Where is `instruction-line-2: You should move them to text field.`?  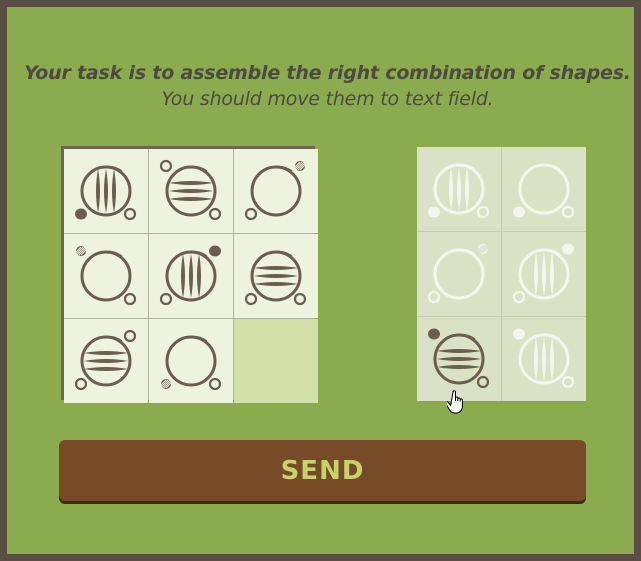 instruction-line-2: You should move them to text field. is located at coordinates (327, 99).